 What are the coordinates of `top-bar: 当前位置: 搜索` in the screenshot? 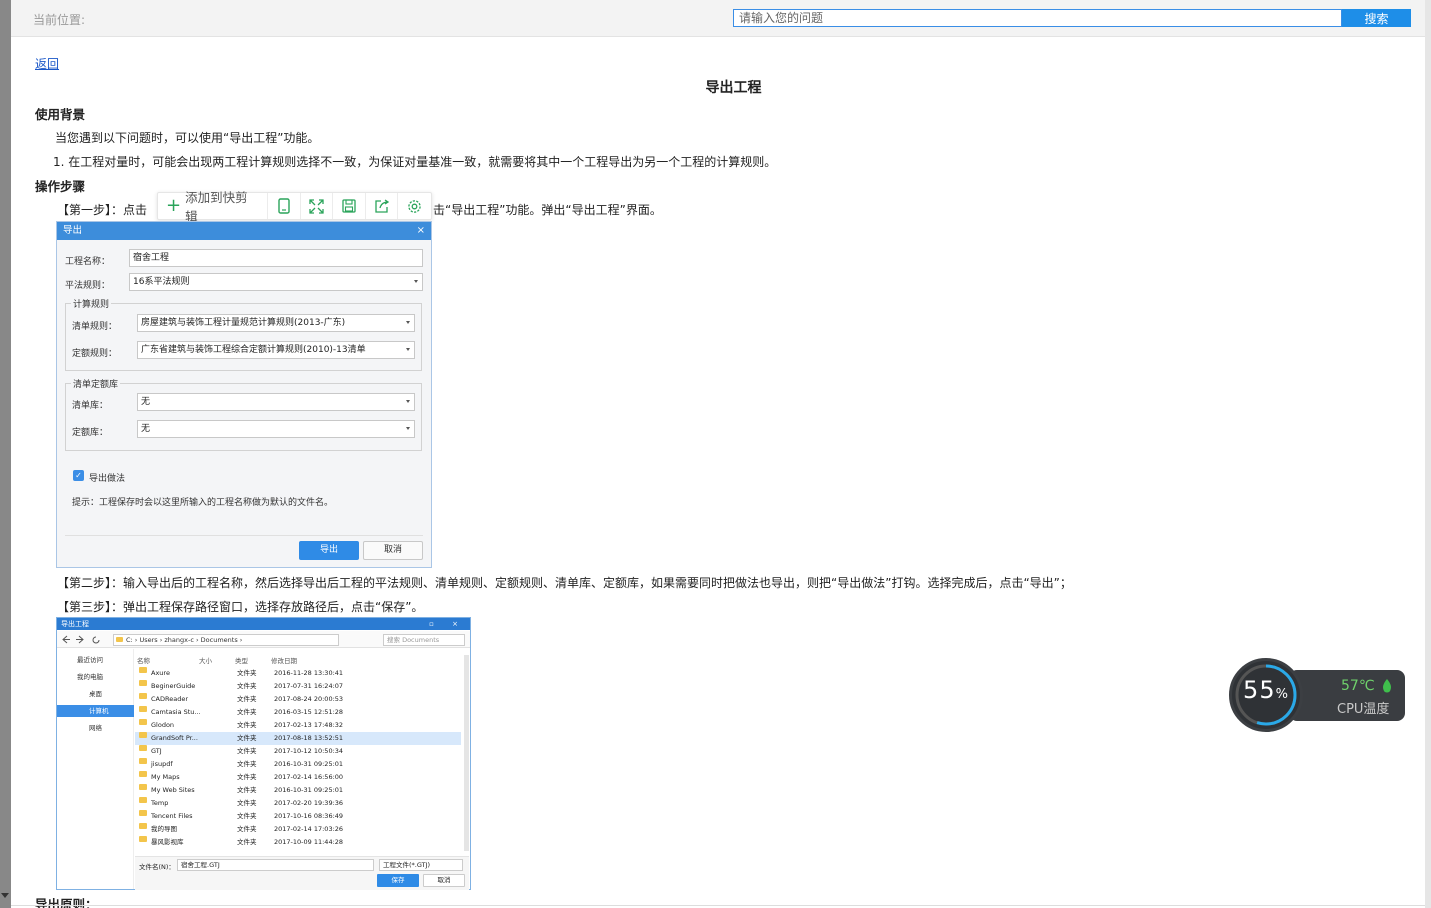 It's located at (718, 18).